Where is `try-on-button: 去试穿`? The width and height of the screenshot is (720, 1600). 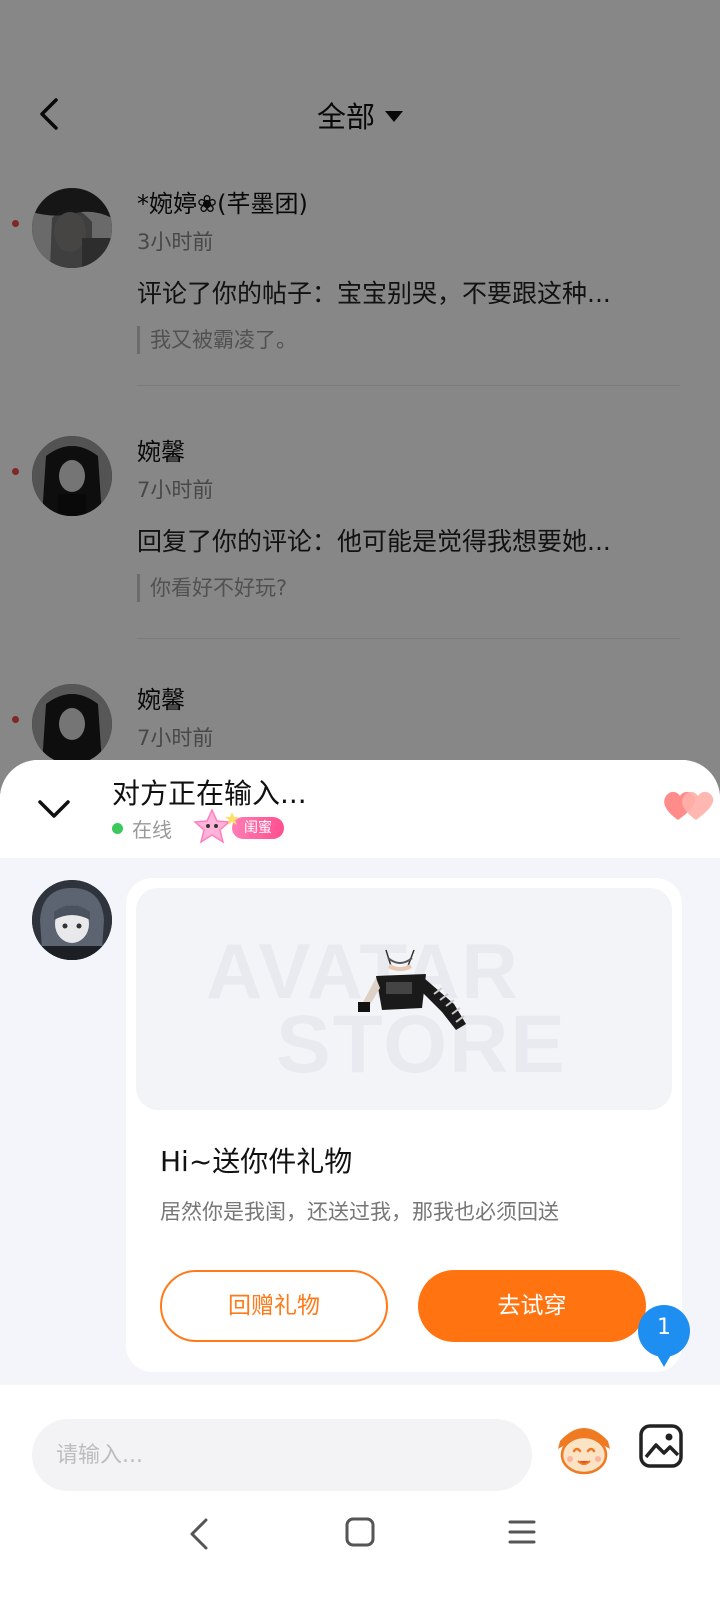
try-on-button: 去试穿 is located at coordinates (532, 1306).